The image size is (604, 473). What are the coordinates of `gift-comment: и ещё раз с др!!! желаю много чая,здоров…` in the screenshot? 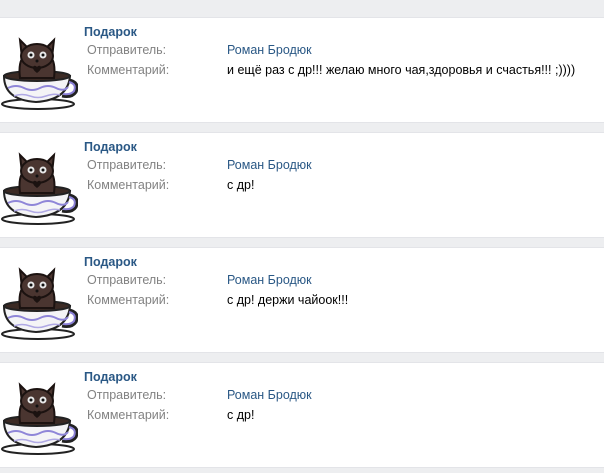 It's located at (401, 70).